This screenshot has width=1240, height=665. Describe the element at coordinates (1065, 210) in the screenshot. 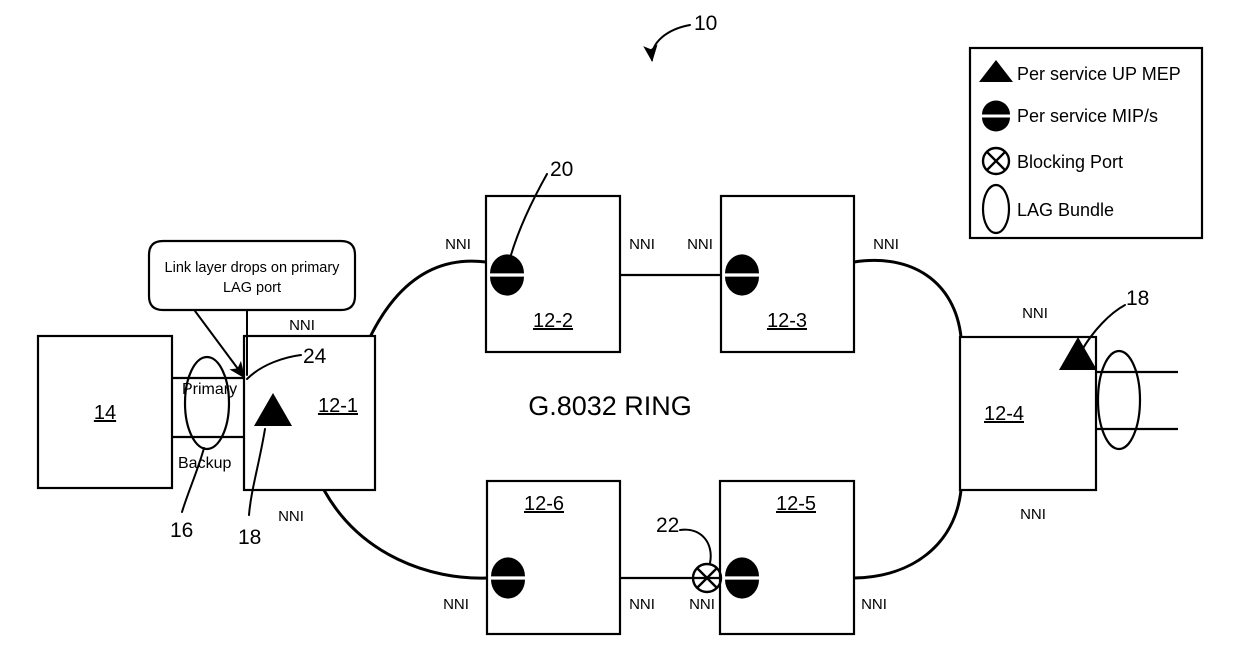

I see `legend-label-lag-bundle: LAG Bundle` at that location.